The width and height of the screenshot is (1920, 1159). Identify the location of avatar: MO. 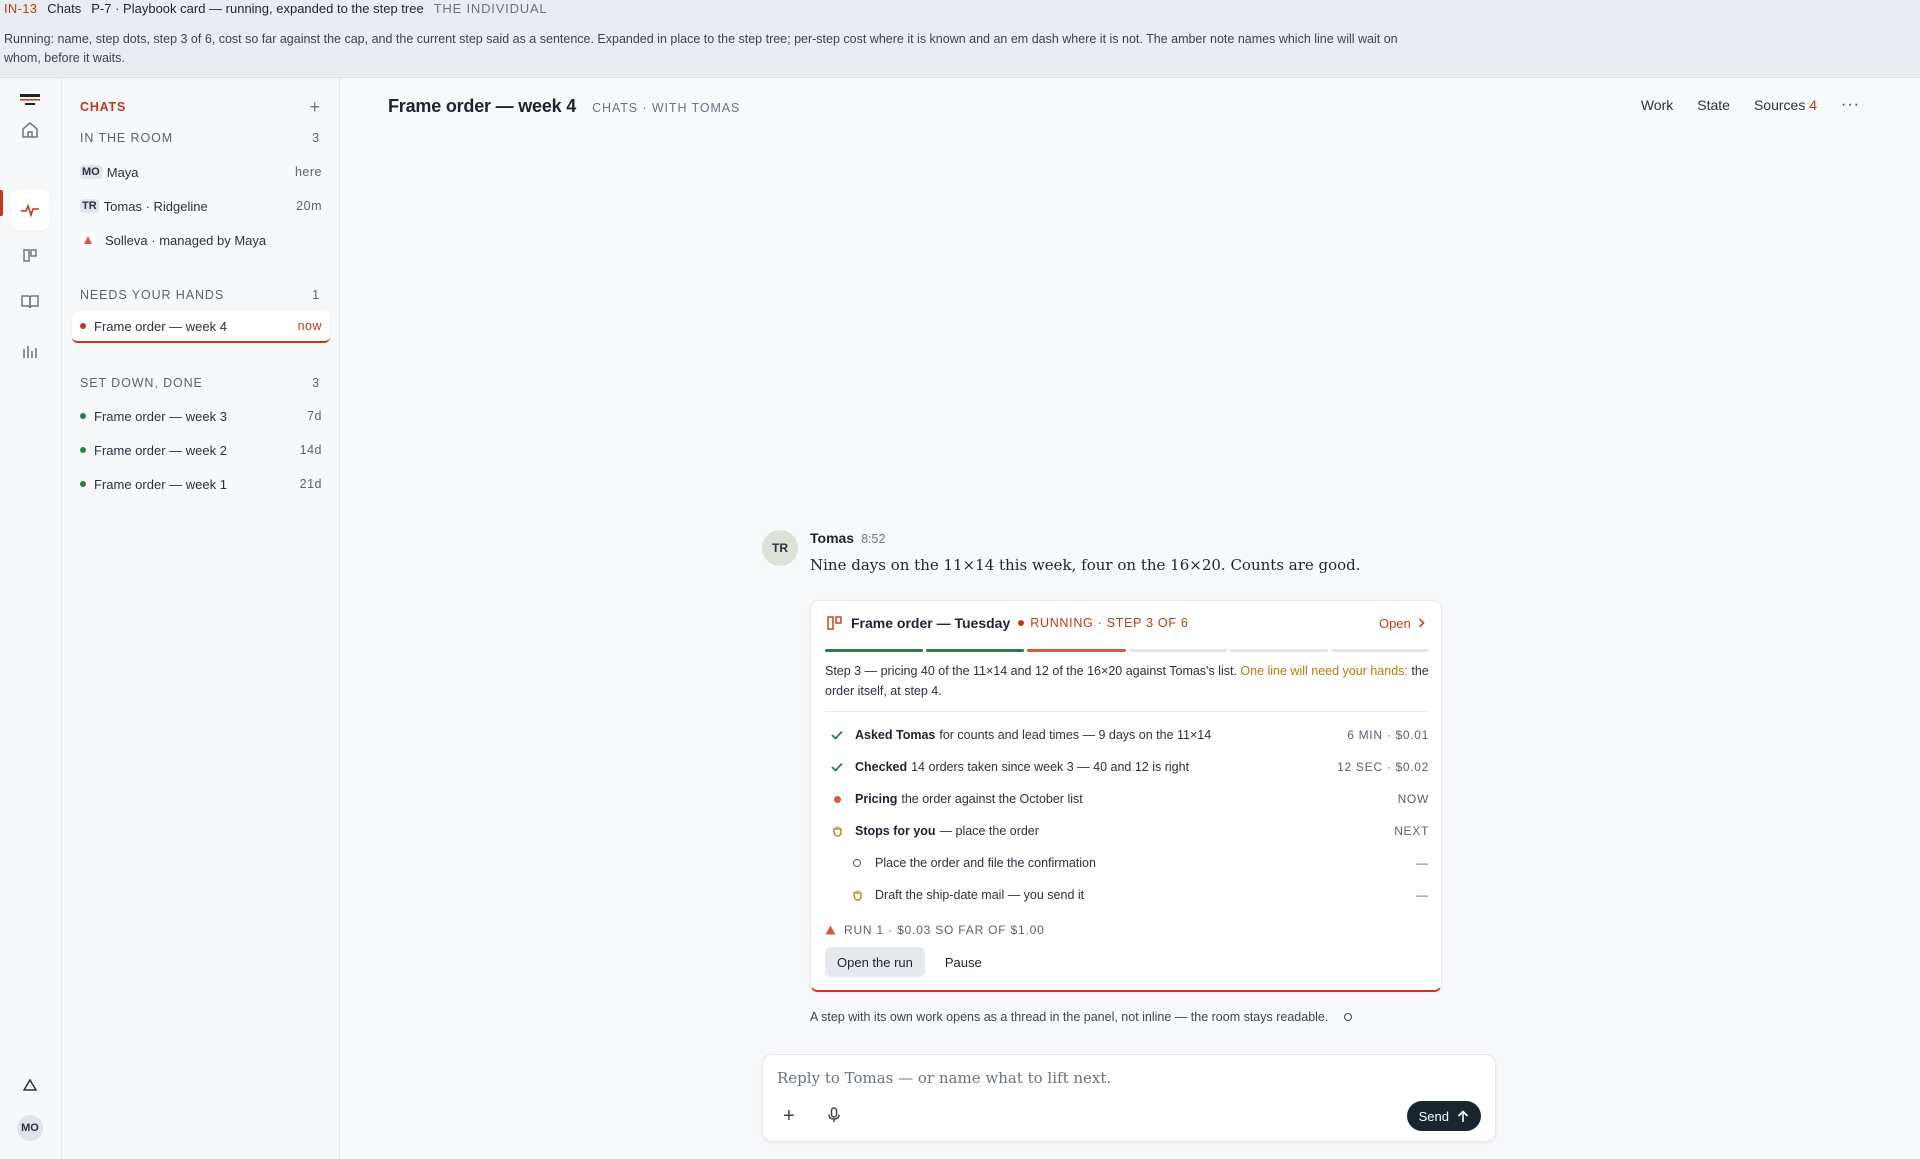
(91, 172).